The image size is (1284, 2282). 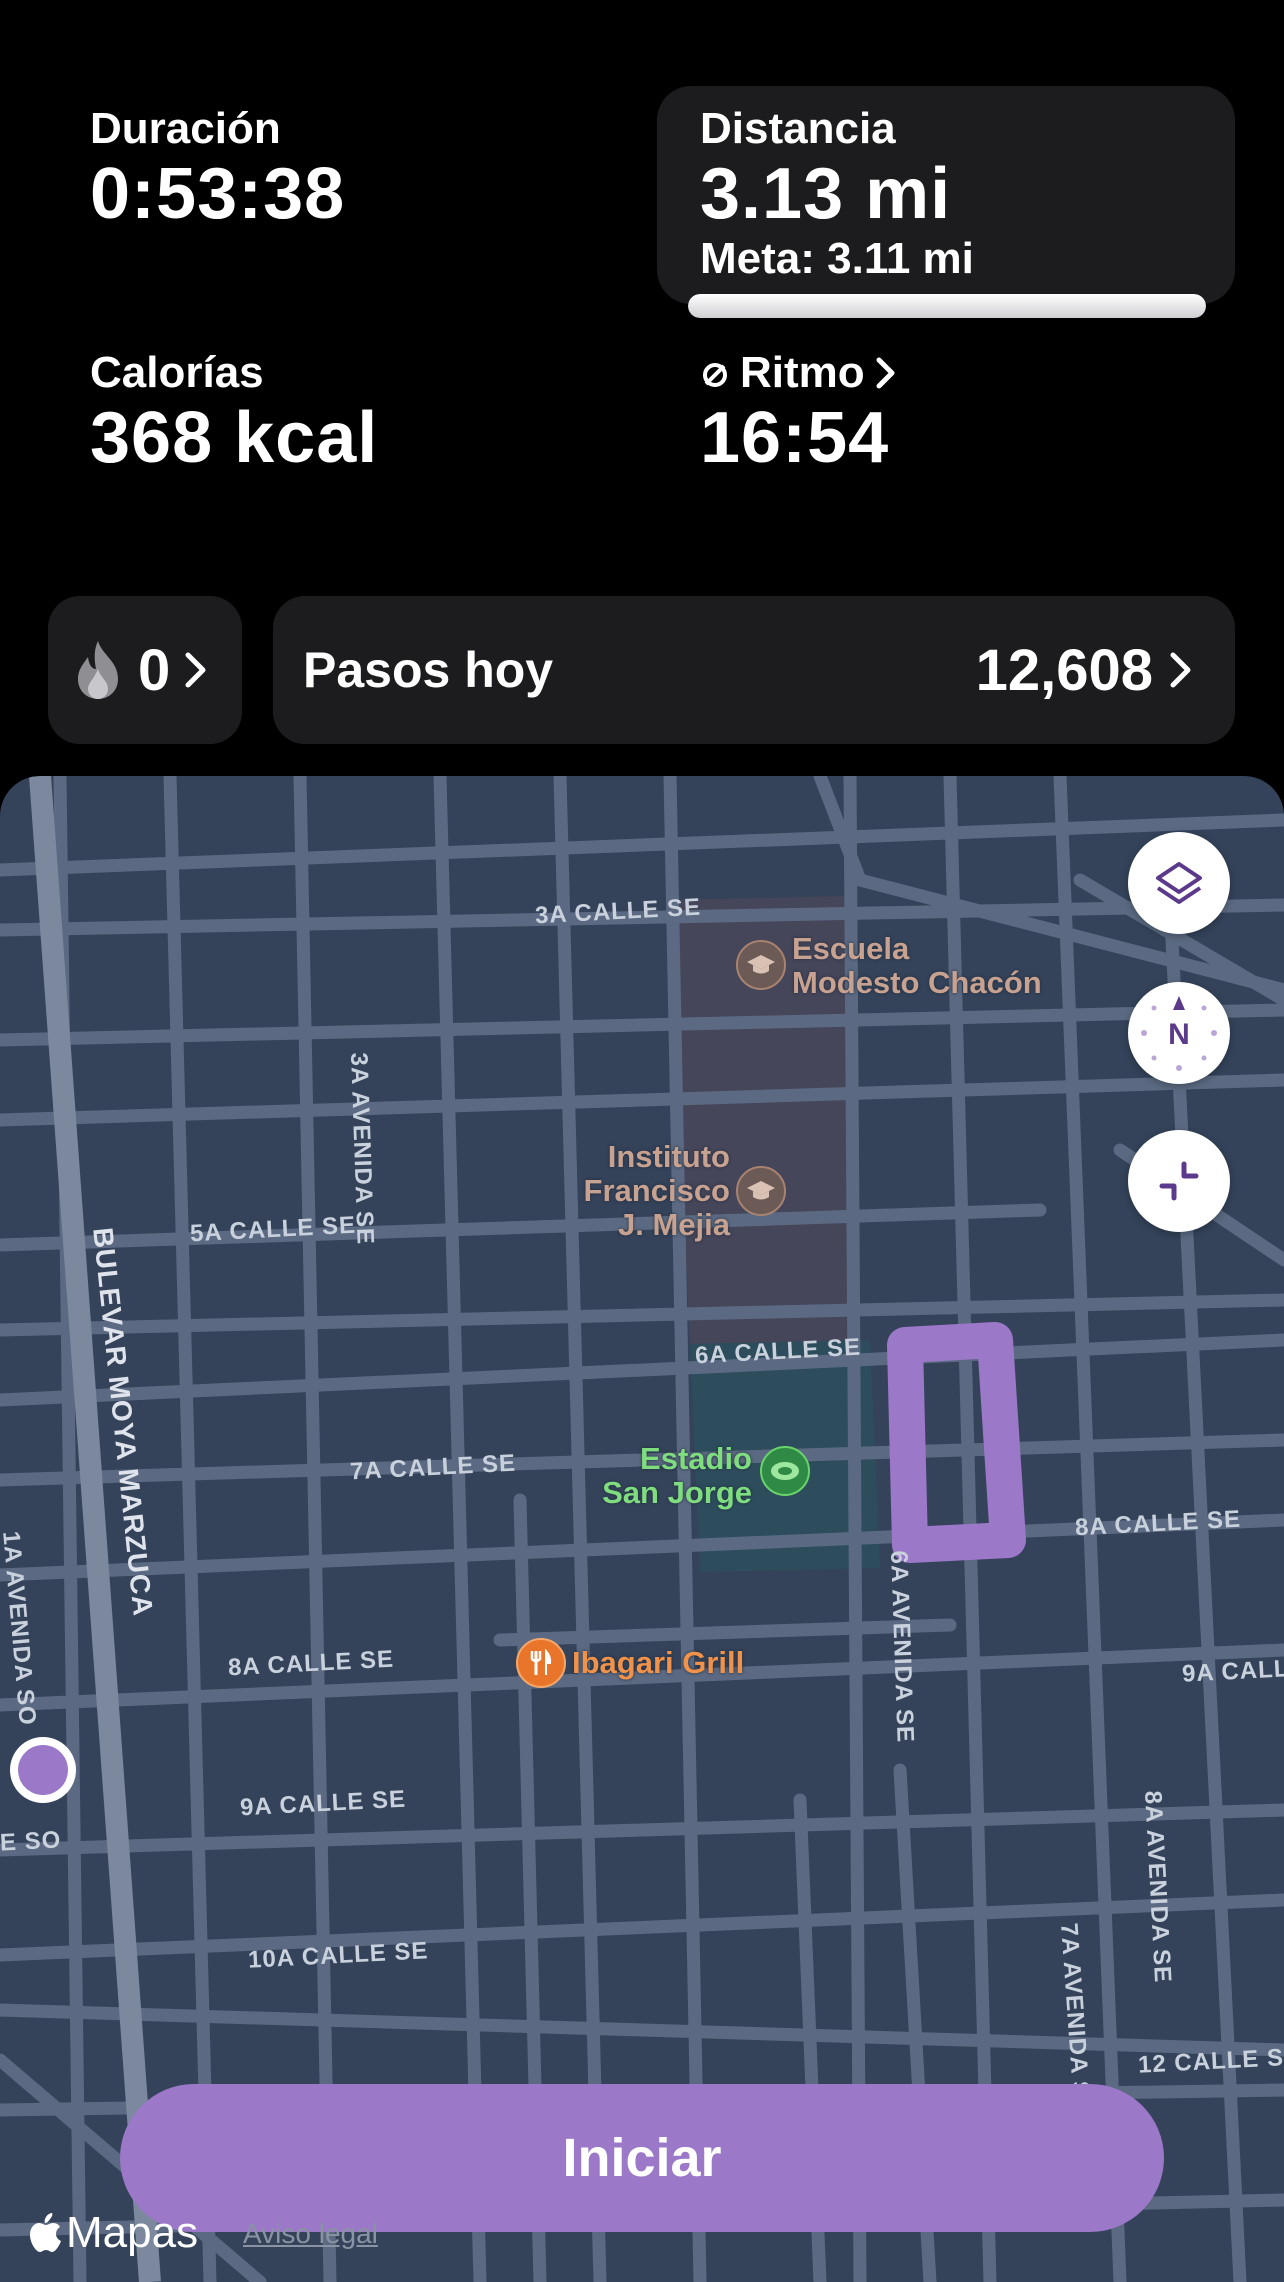 I want to click on streak-button: 0, so click(x=145, y=670).